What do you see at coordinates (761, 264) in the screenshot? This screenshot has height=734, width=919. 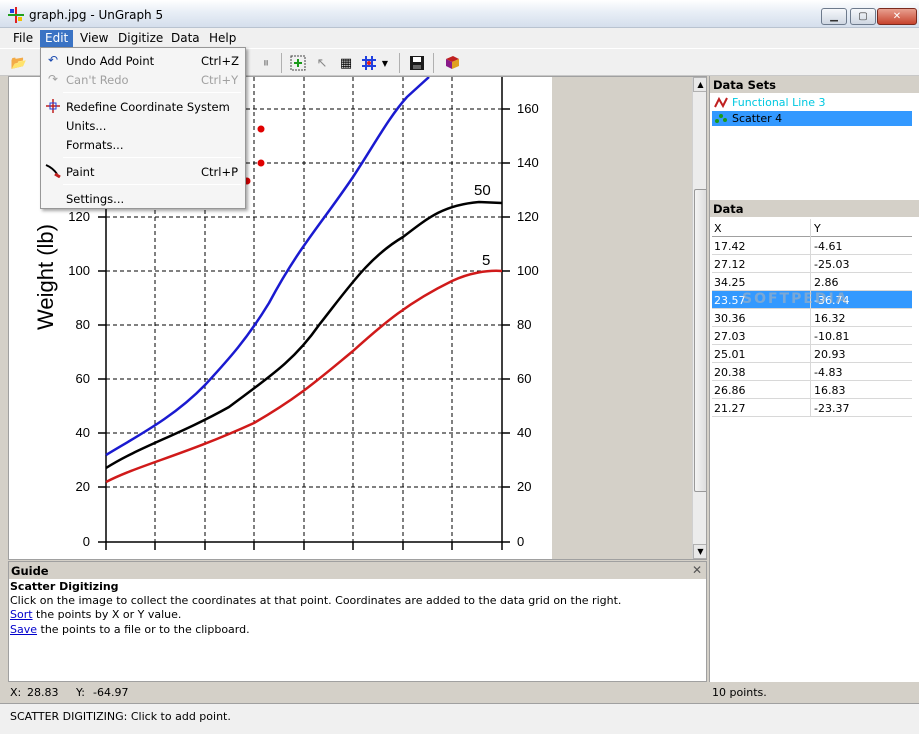 I see `cell-x: 27.12` at bounding box center [761, 264].